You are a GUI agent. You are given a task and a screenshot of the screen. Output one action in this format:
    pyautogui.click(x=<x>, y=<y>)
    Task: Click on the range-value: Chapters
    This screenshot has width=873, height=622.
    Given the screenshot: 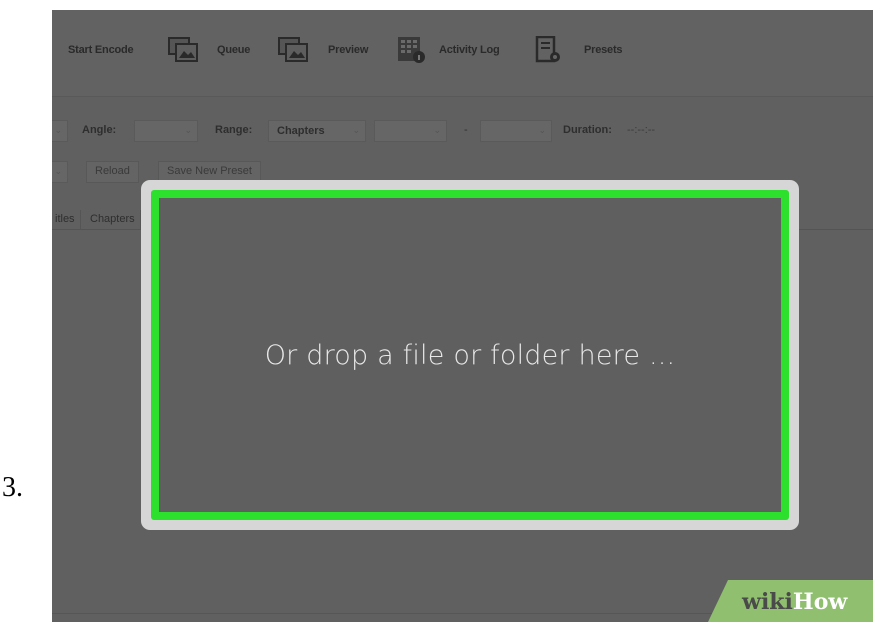 What is the action you would take?
    pyautogui.click(x=301, y=131)
    